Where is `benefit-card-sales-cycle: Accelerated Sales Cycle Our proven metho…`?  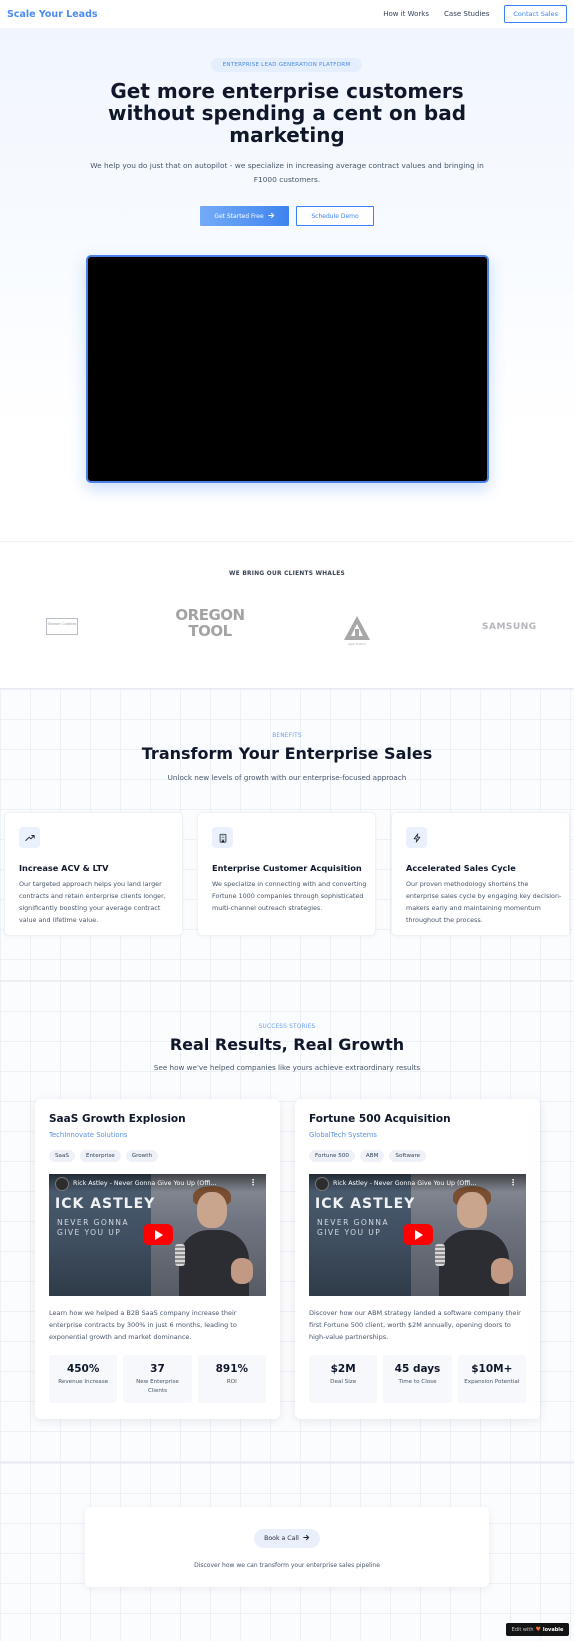 benefit-card-sales-cycle: Accelerated Sales Cycle Our proven metho… is located at coordinates (480, 874).